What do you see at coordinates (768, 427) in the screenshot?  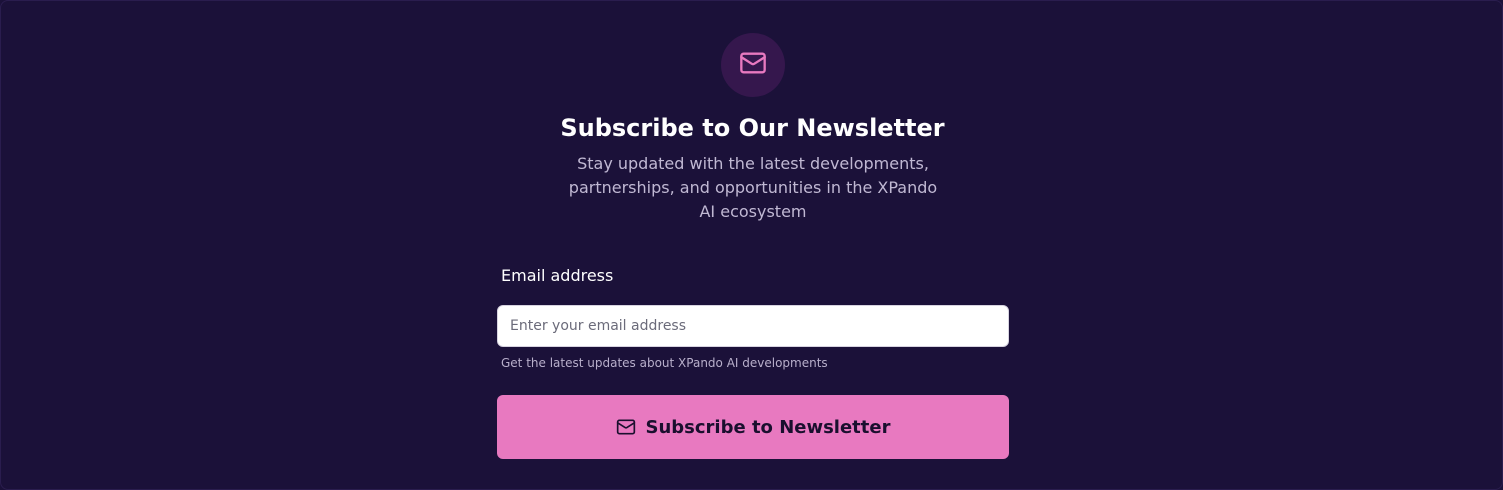 I see `subscribe-button-label: Subscribe to Newsletter` at bounding box center [768, 427].